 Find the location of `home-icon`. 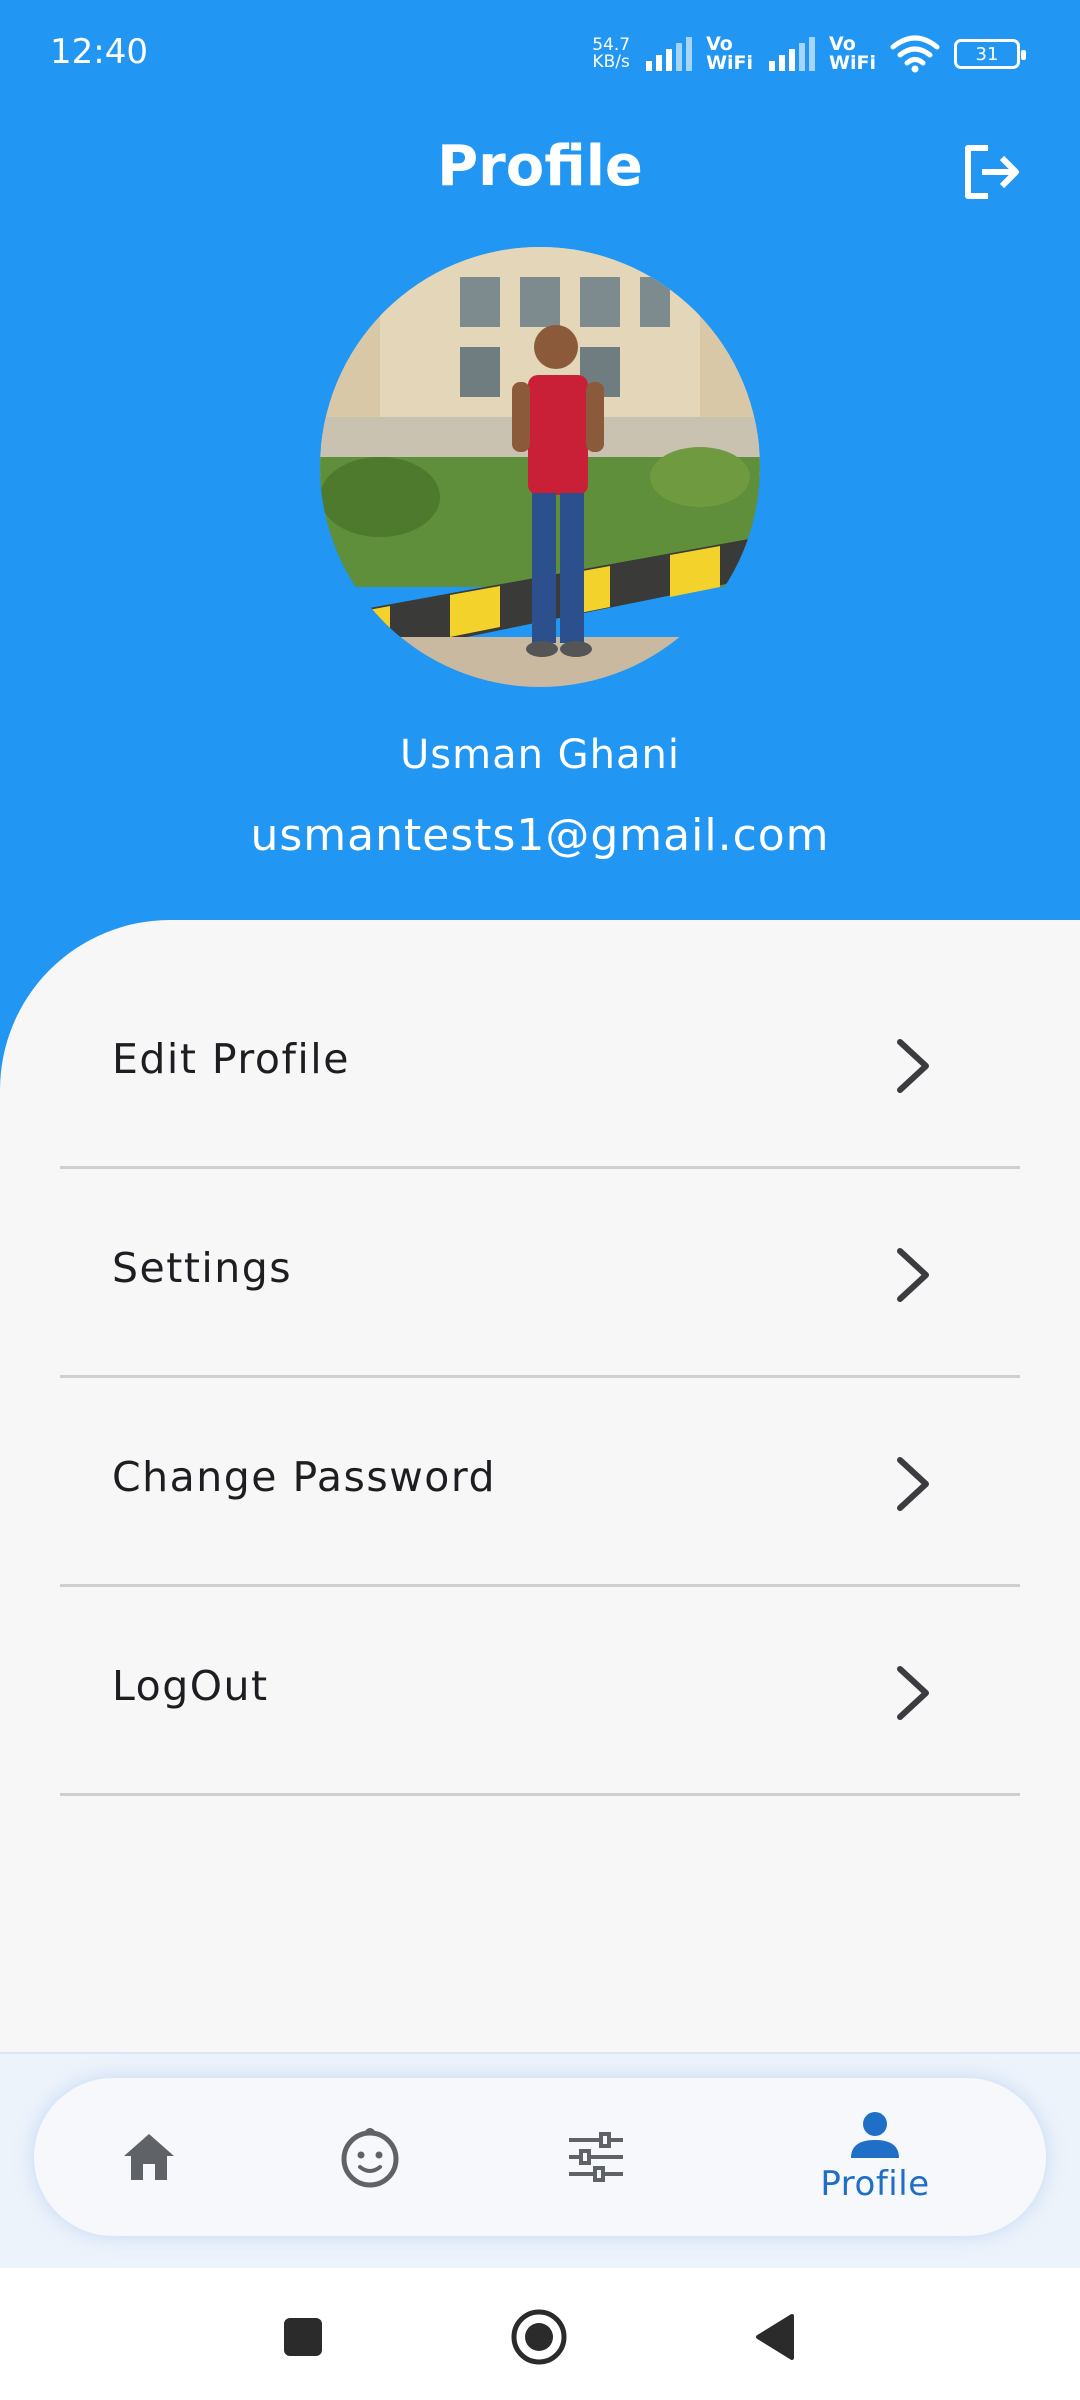

home-icon is located at coordinates (149, 2157).